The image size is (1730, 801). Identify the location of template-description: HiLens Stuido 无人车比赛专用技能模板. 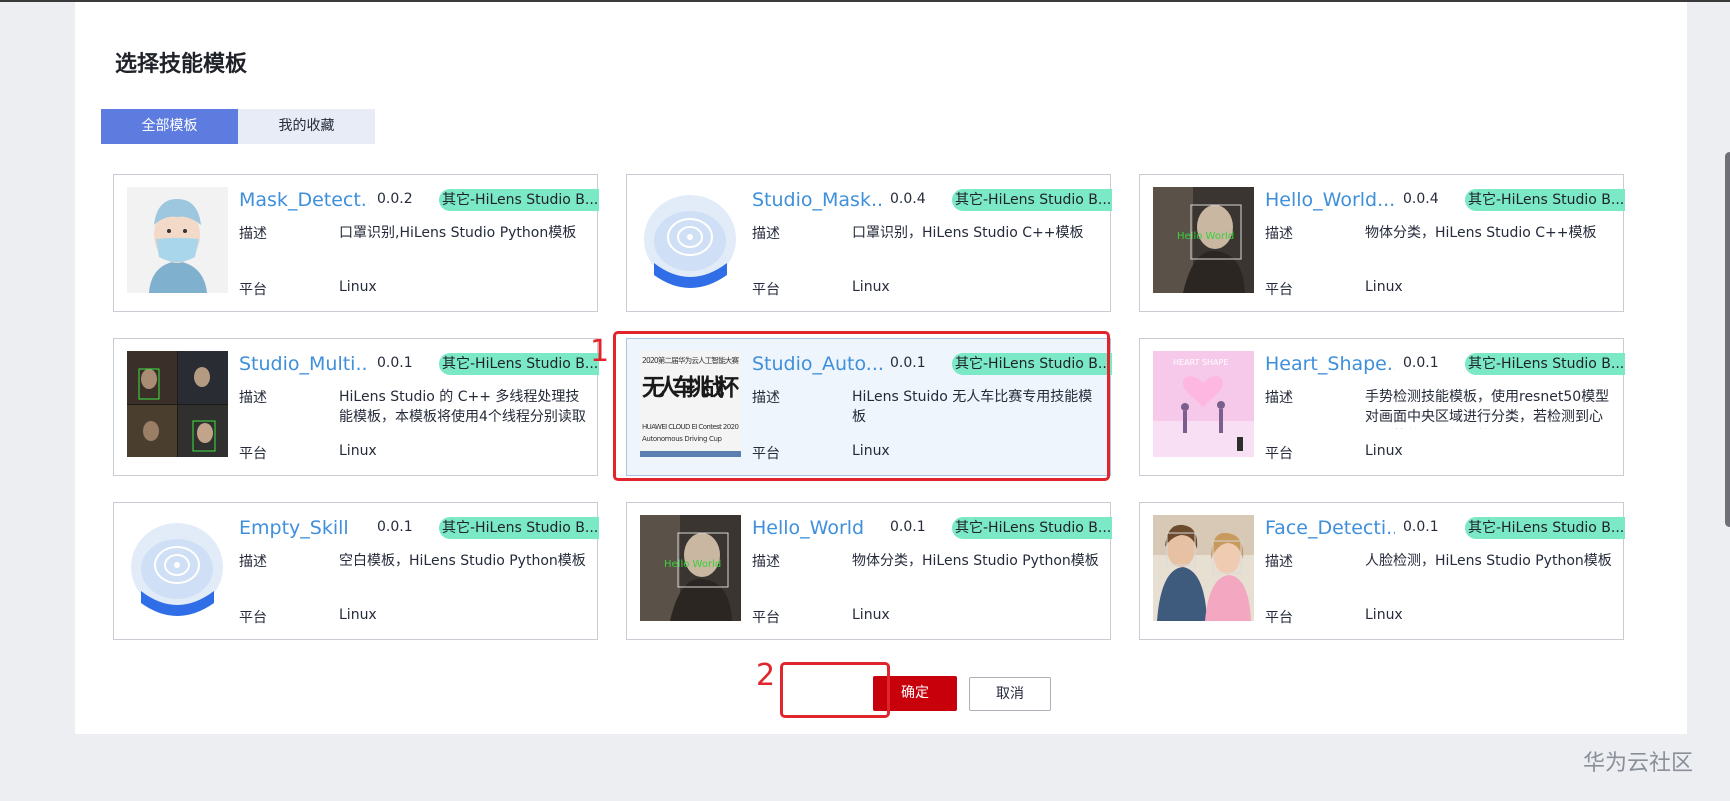
(972, 407).